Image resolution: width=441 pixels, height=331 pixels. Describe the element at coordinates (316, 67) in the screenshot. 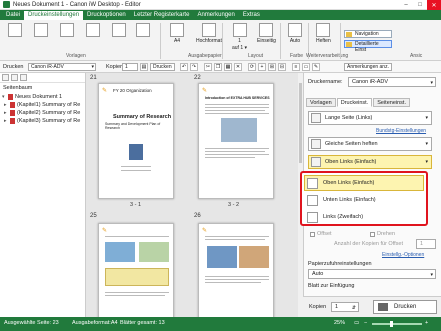

I see `stamp-icon: ✎` at that location.